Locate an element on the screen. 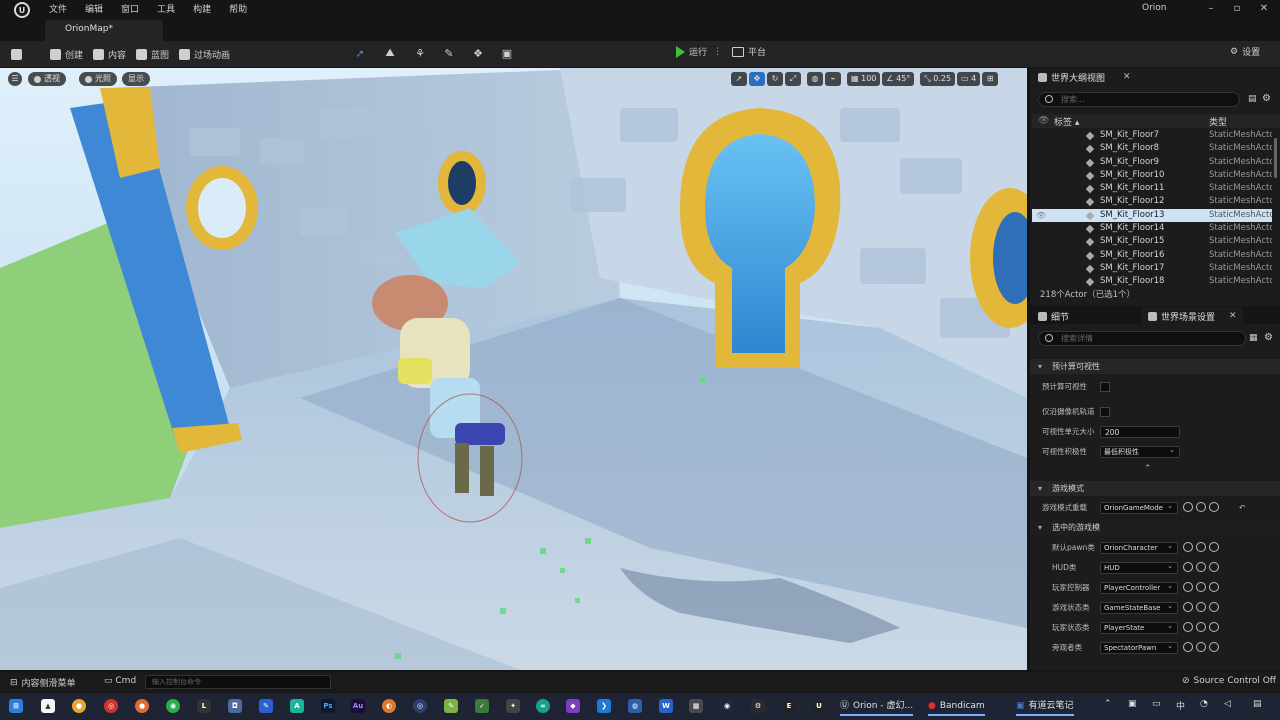 The height and width of the screenshot is (720, 1280). details-grid-view-icon: ▦ is located at coordinates (1253, 338).